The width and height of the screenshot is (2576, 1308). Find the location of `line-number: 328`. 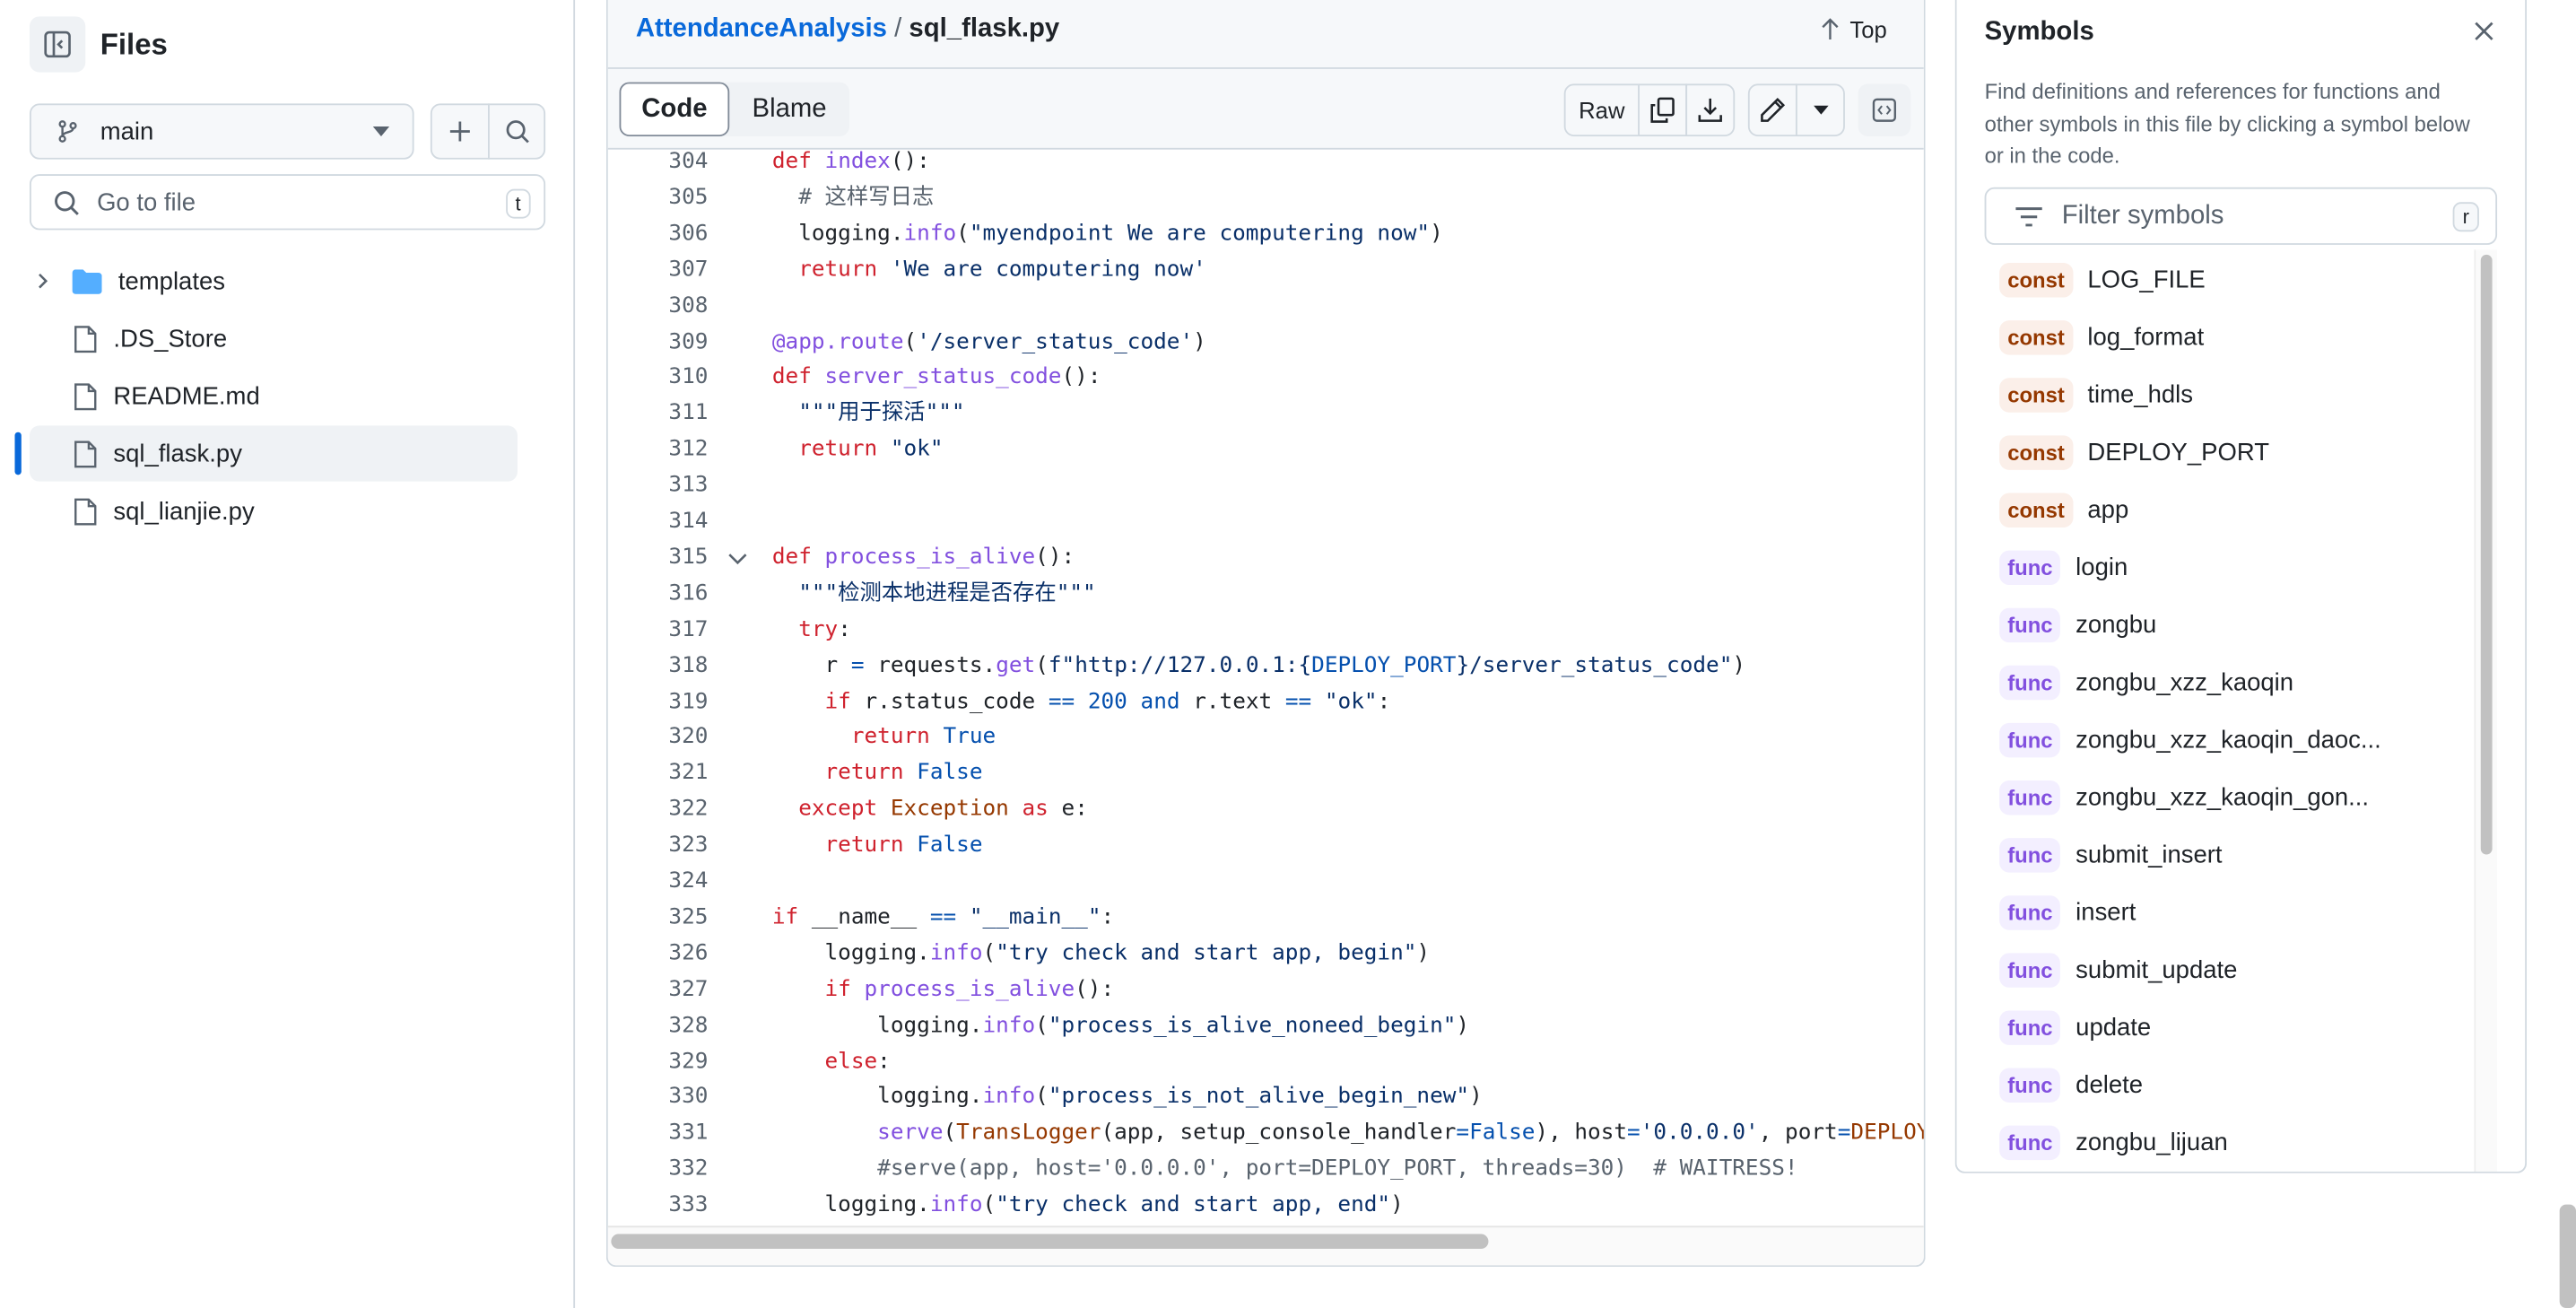

line-number: 328 is located at coordinates (658, 1026).